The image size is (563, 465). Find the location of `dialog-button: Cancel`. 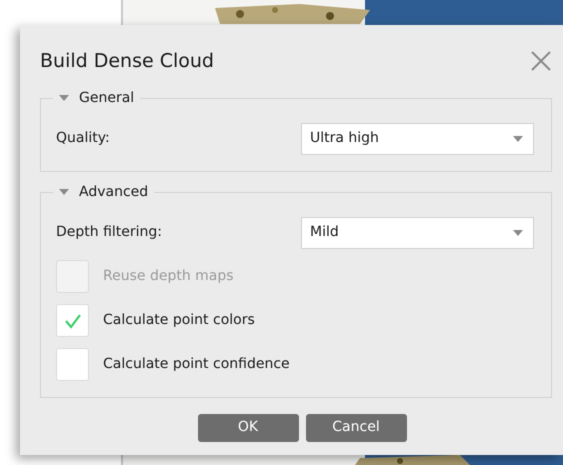

dialog-button: Cancel is located at coordinates (356, 428).